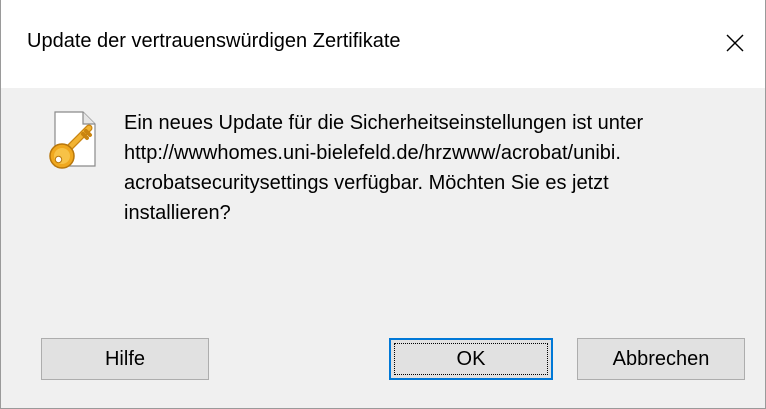  Describe the element at coordinates (661, 359) in the screenshot. I see `cancel-button: Abbrechen` at that location.